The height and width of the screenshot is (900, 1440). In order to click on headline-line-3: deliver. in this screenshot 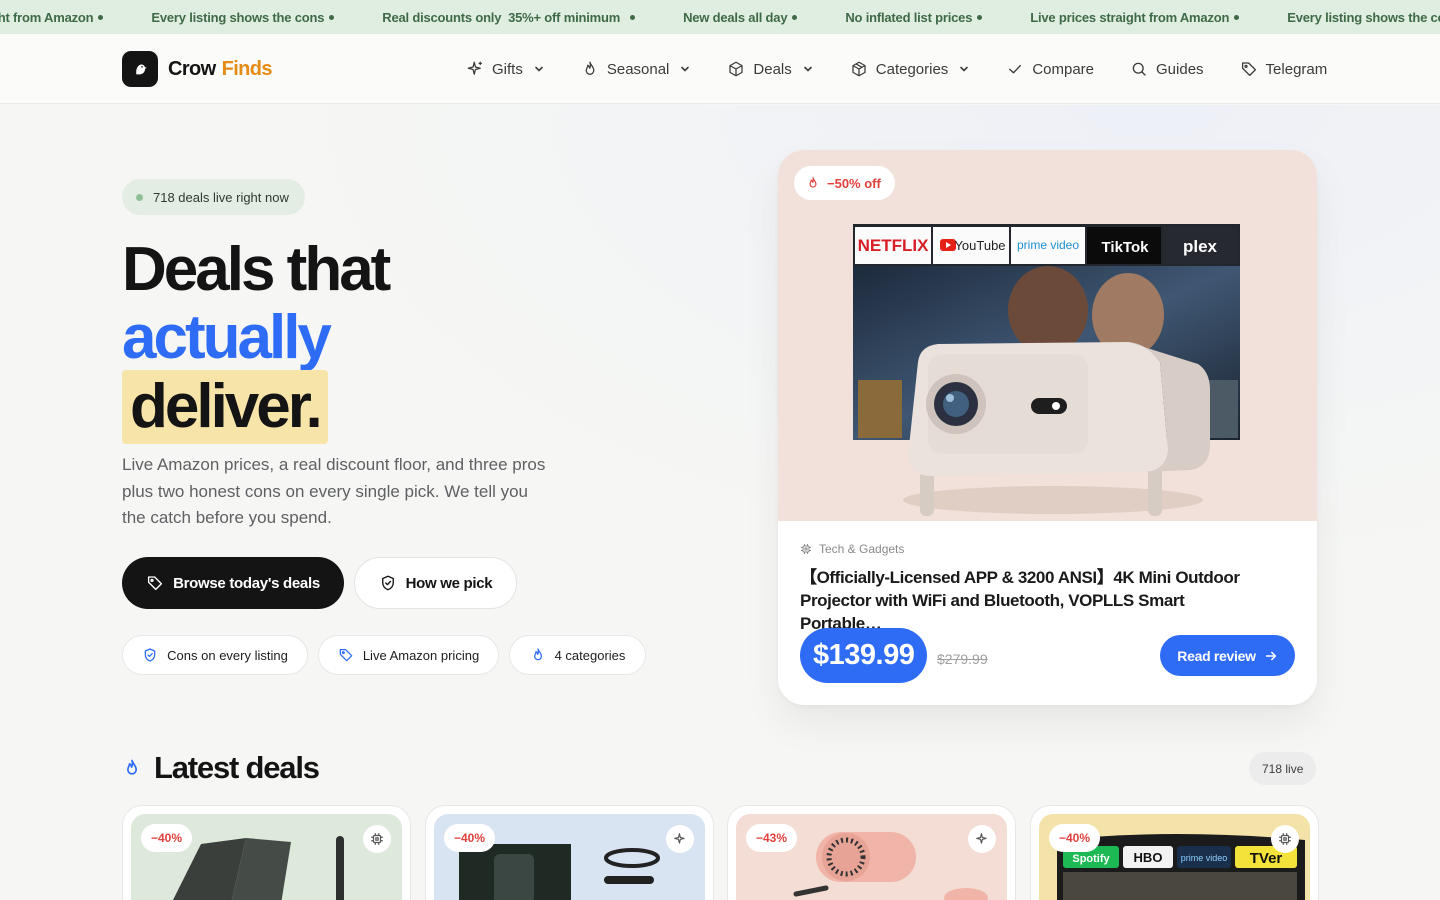, I will do `click(225, 407)`.